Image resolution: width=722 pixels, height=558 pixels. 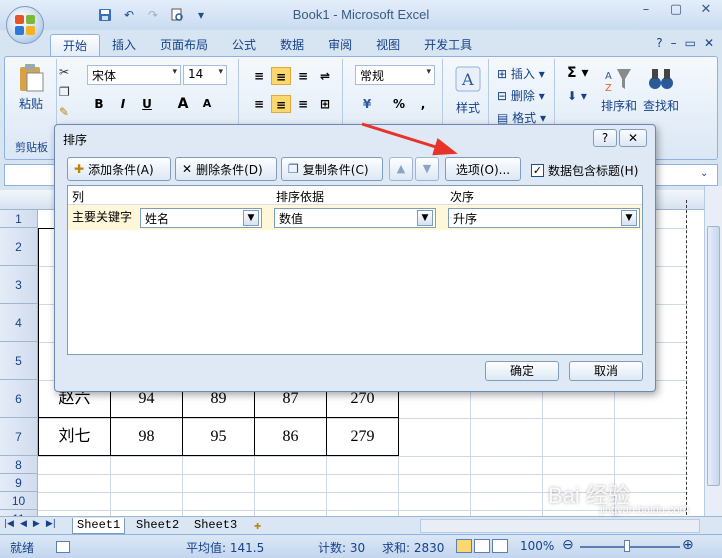 I want to click on row-header-1: 1, so click(x=19, y=219).